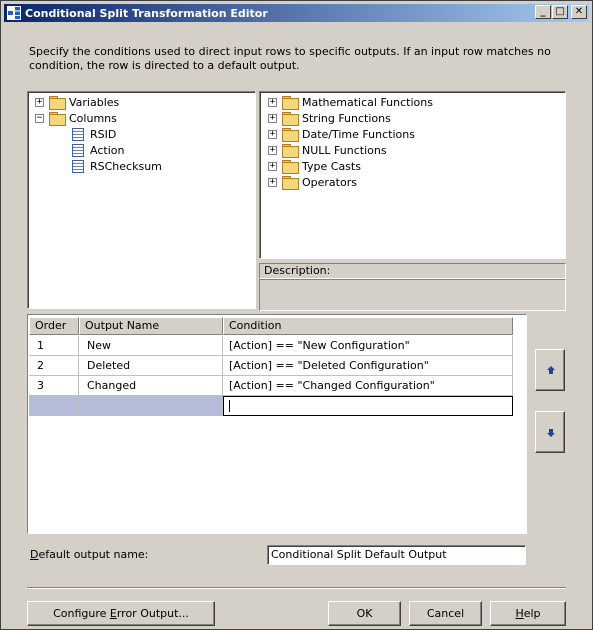 This screenshot has width=593, height=630. I want to click on separator, so click(296, 588).